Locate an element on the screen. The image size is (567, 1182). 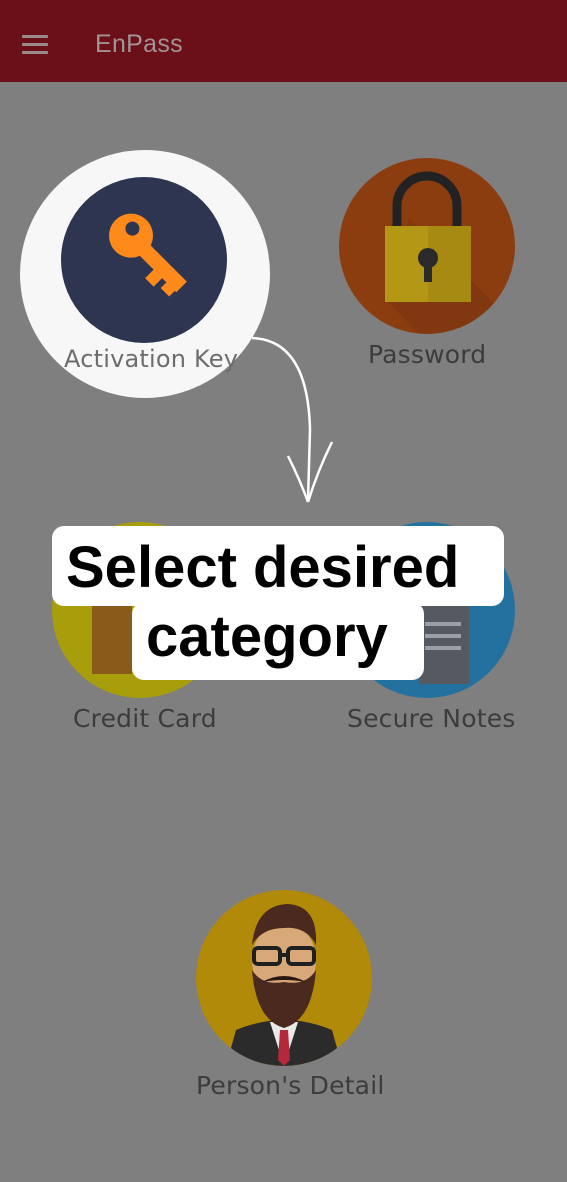
app-title: EnPass is located at coordinates (139, 44).